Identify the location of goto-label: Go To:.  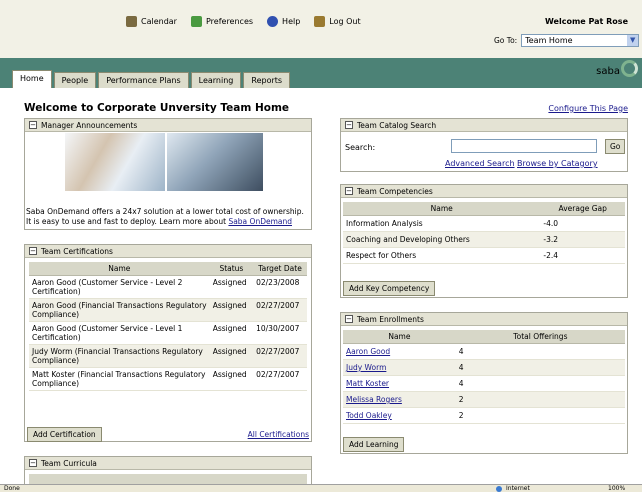
(506, 40).